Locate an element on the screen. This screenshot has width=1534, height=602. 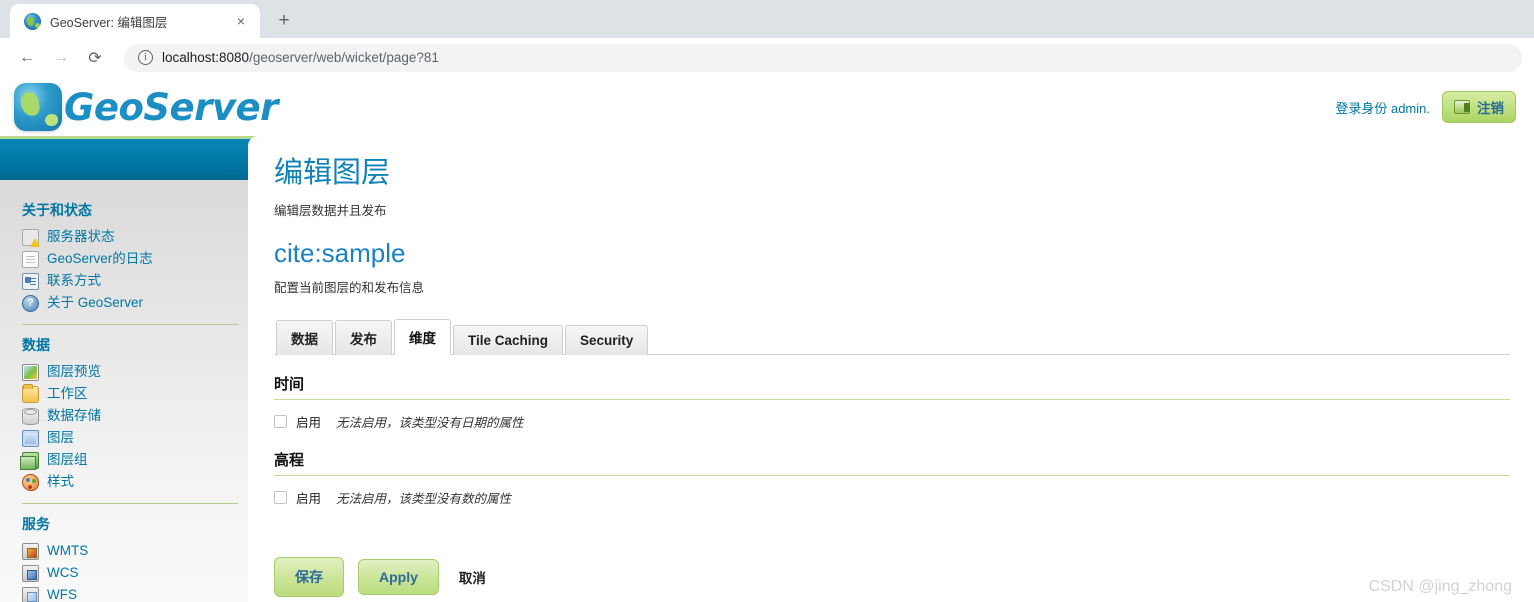
watermark: CSDN @jing_zhong is located at coordinates (1440, 586).